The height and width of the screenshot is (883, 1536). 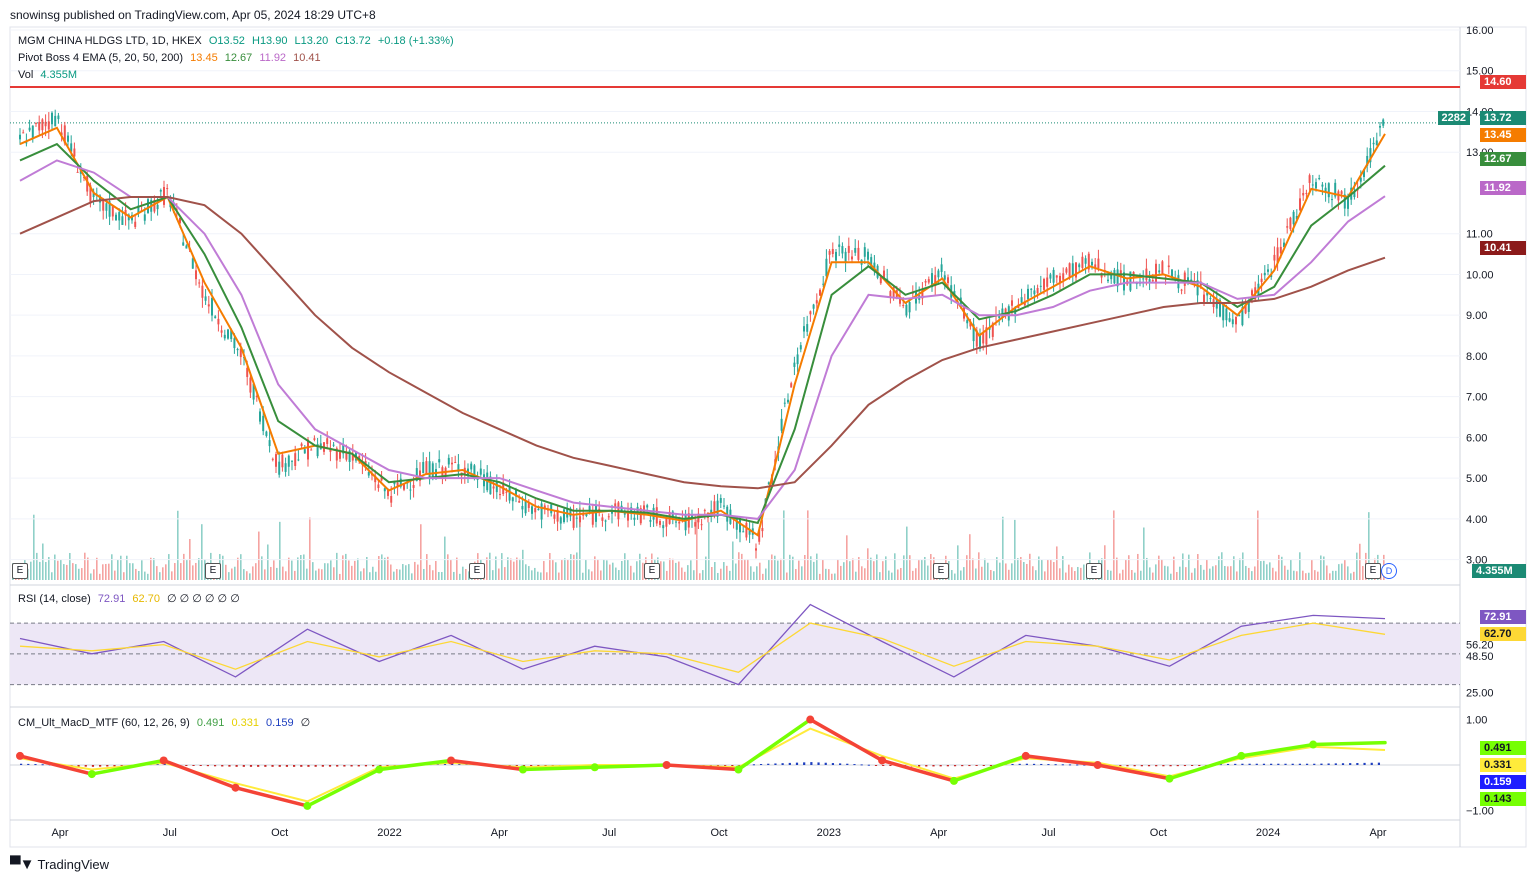 I want to click on rsi-legend: RSI (14, close) 72.91 62.70 ∅ ∅ ∅ ∅ ∅ ∅, so click(x=131, y=598).